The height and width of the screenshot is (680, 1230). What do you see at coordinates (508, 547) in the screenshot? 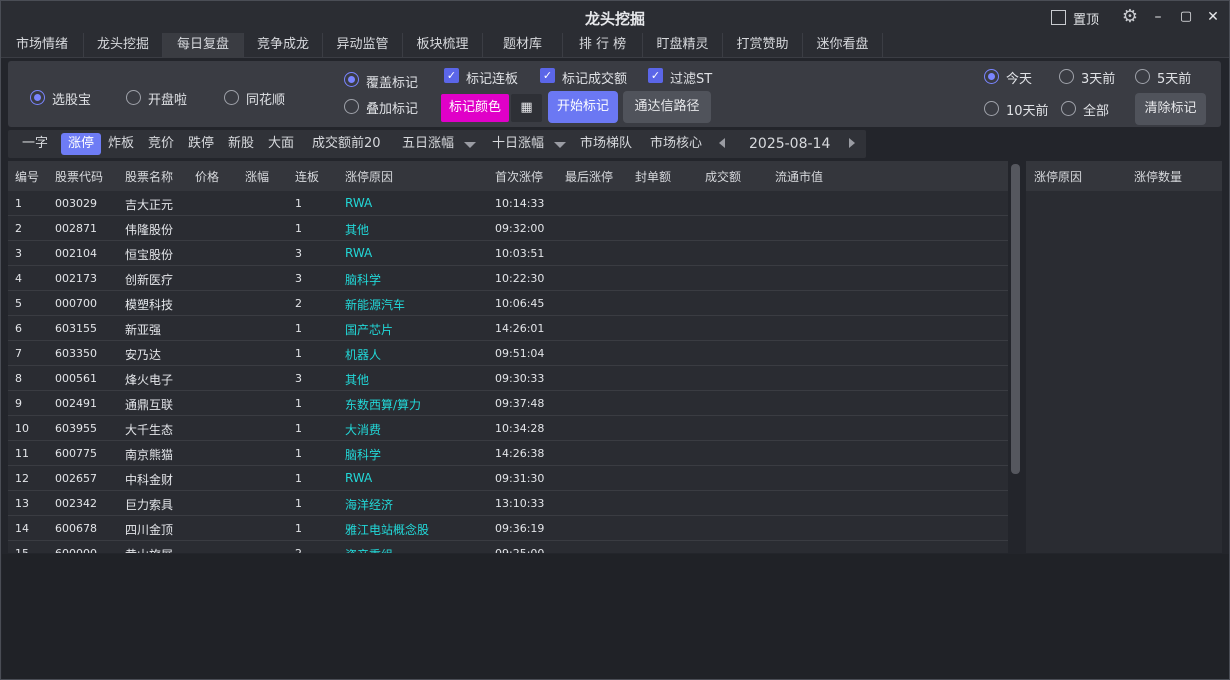
I see `table-row: 15 600000 黄山旅展 2 资产重组 09:25:00` at bounding box center [508, 547].